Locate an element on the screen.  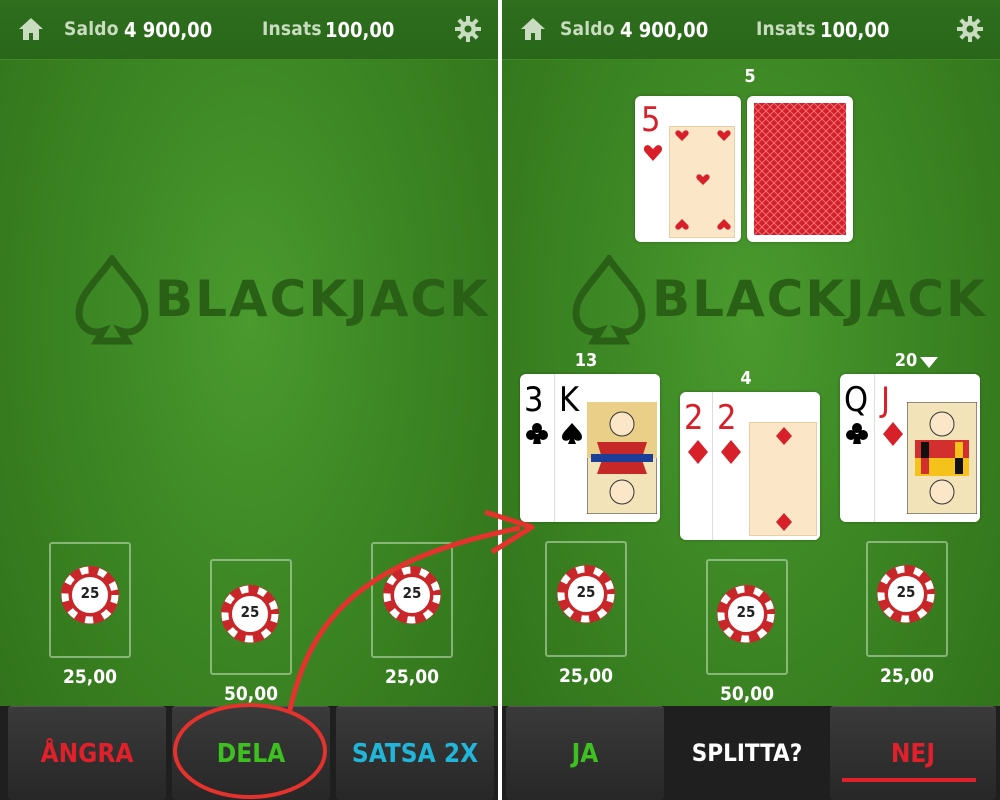
annotation-arrow is located at coordinates (404, 618).